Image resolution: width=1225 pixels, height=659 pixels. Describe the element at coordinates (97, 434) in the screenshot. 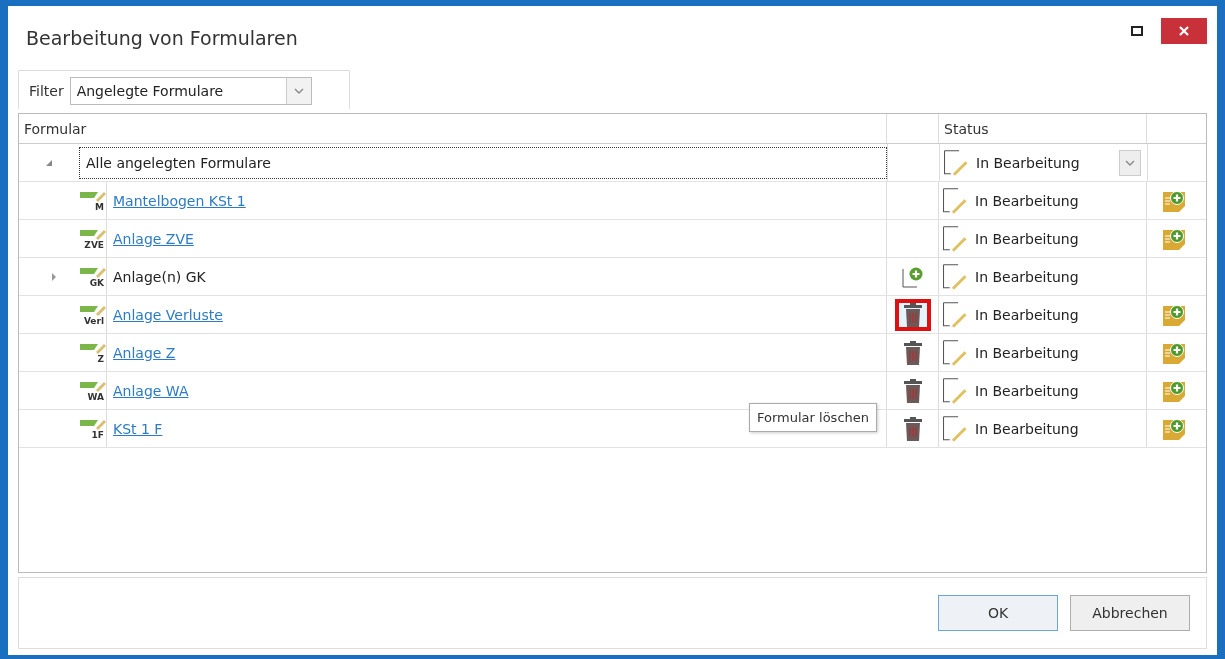

I see `form-code: 1F` at that location.